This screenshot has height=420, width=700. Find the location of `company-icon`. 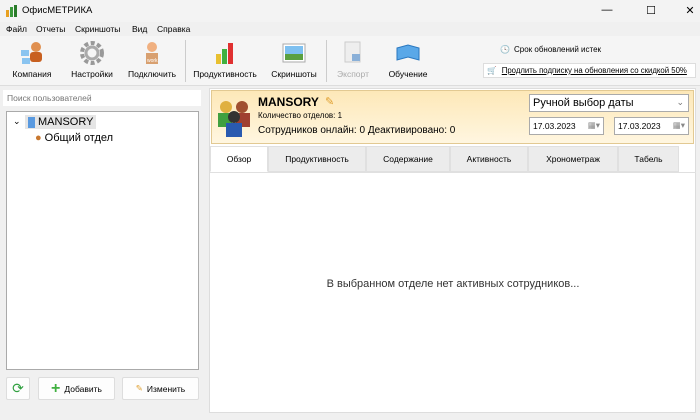

company-icon is located at coordinates (32, 53).